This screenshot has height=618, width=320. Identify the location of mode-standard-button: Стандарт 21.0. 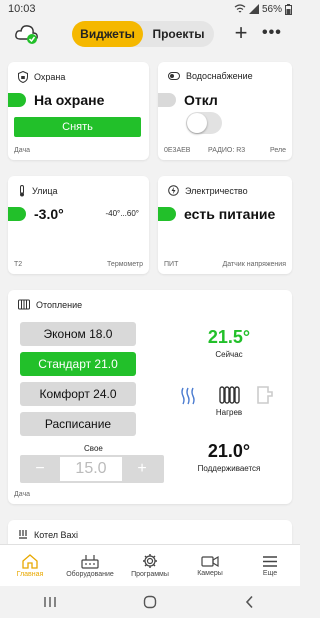
(78, 364).